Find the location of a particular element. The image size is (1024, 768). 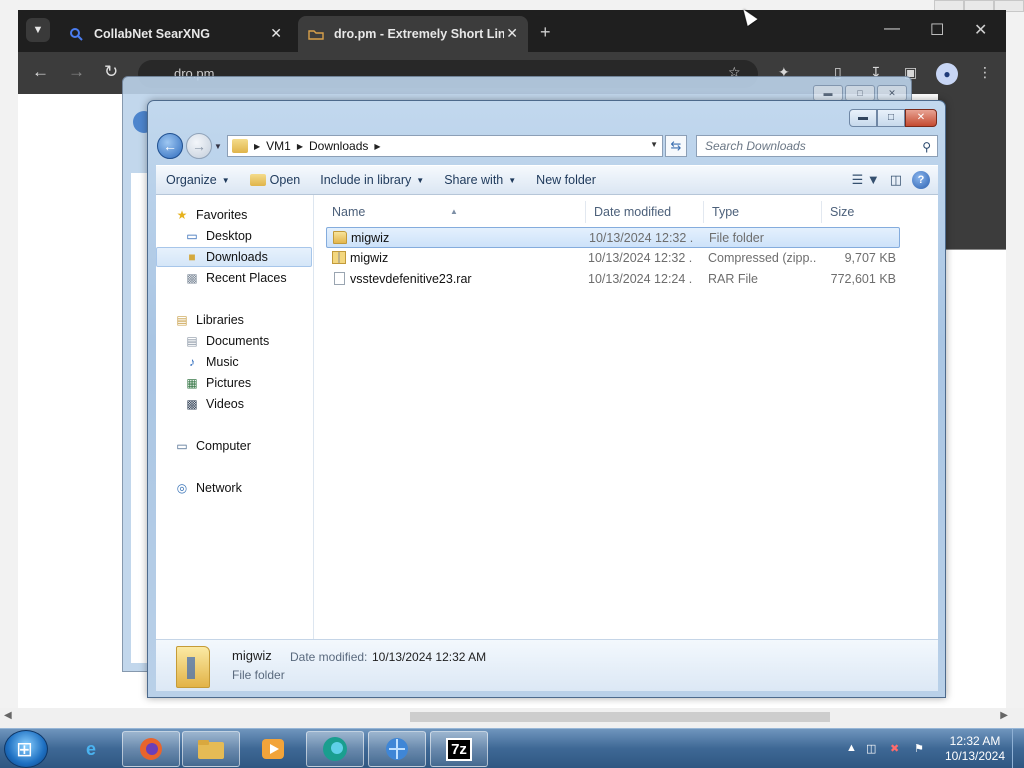

downloads-folder-icon: ■ is located at coordinates (192, 257).